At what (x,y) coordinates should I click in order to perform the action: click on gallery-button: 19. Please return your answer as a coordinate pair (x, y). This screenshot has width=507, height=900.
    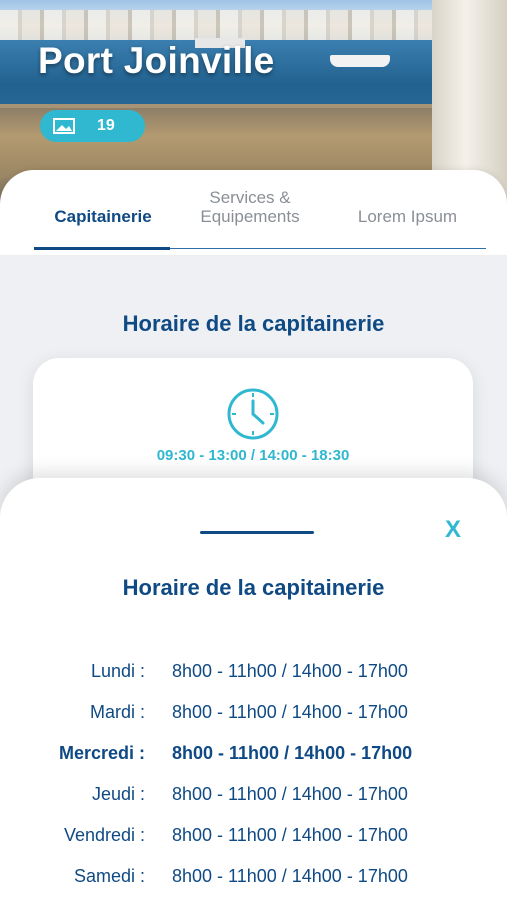
    Looking at the image, I should click on (92, 126).